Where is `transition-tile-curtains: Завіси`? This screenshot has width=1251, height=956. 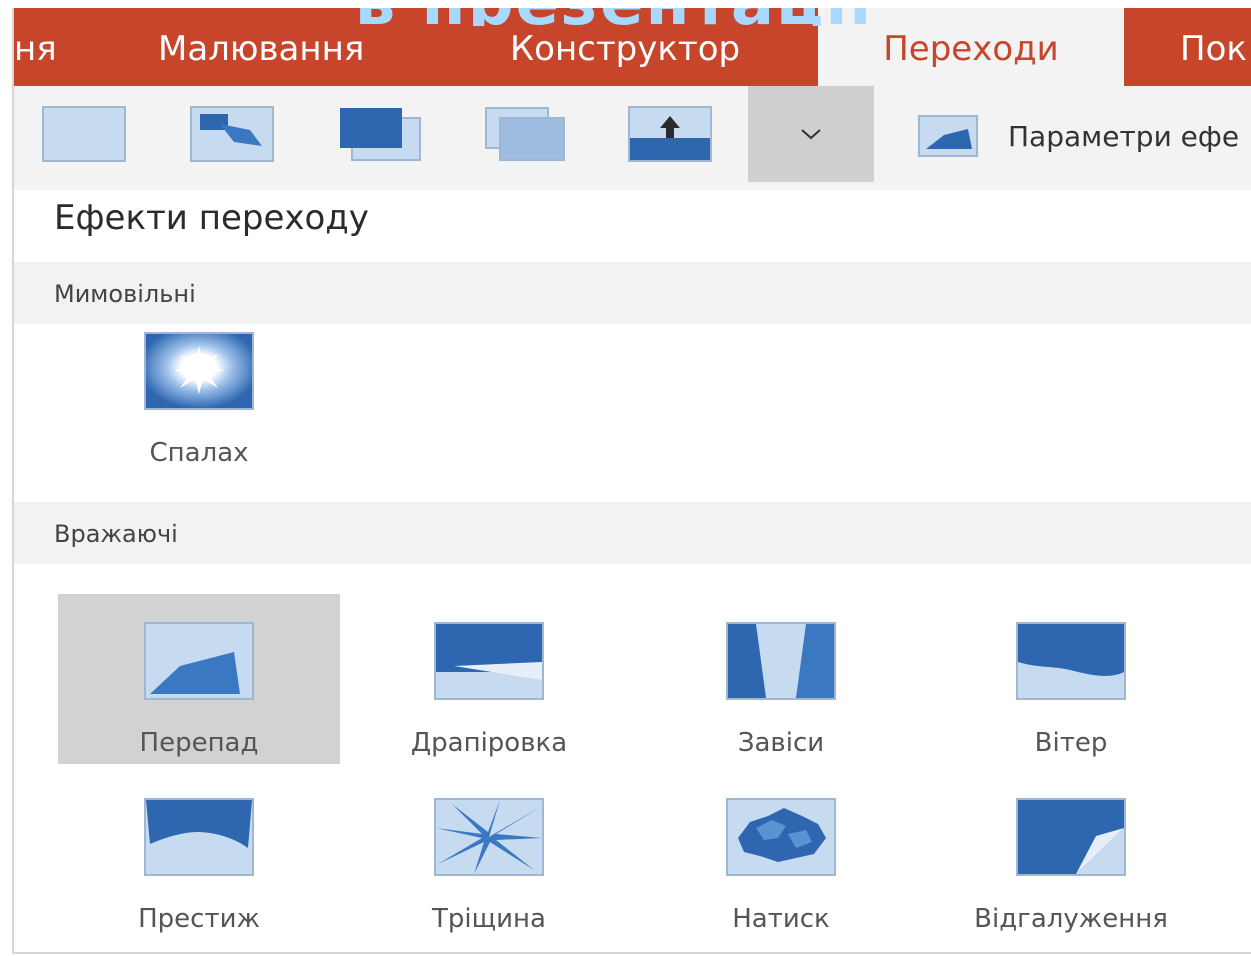 transition-tile-curtains: Завіси is located at coordinates (781, 679).